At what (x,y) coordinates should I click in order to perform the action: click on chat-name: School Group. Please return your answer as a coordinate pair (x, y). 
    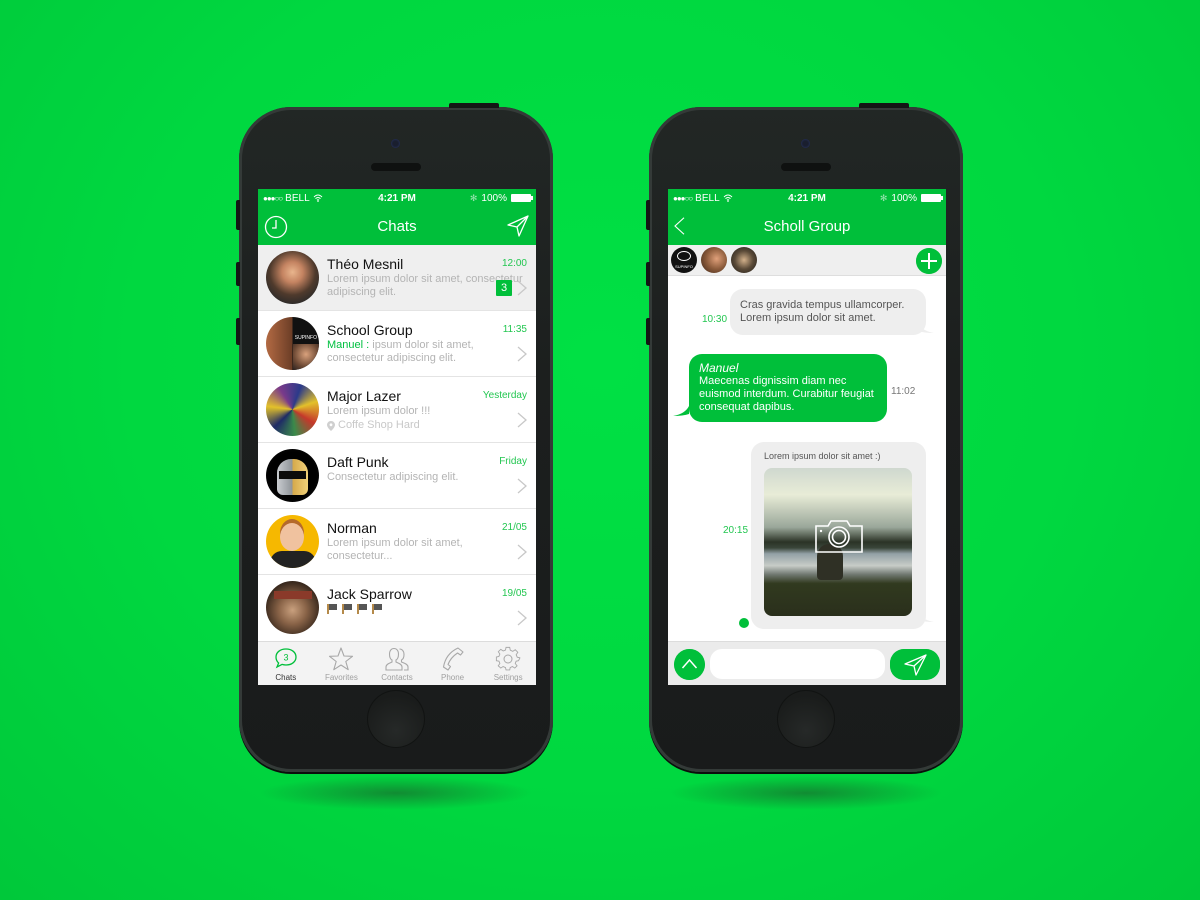
    Looking at the image, I should click on (370, 330).